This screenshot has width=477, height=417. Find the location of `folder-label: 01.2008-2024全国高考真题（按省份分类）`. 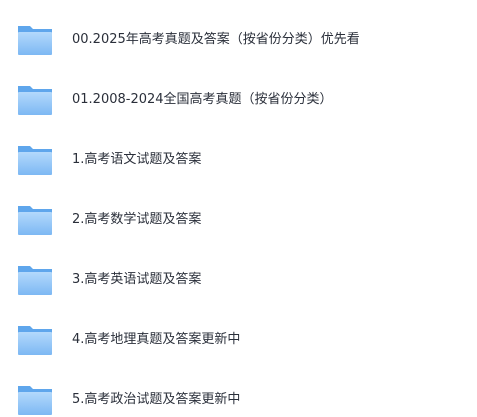

folder-label: 01.2008-2024全国高考真题（按省份分类） is located at coordinates (202, 99).